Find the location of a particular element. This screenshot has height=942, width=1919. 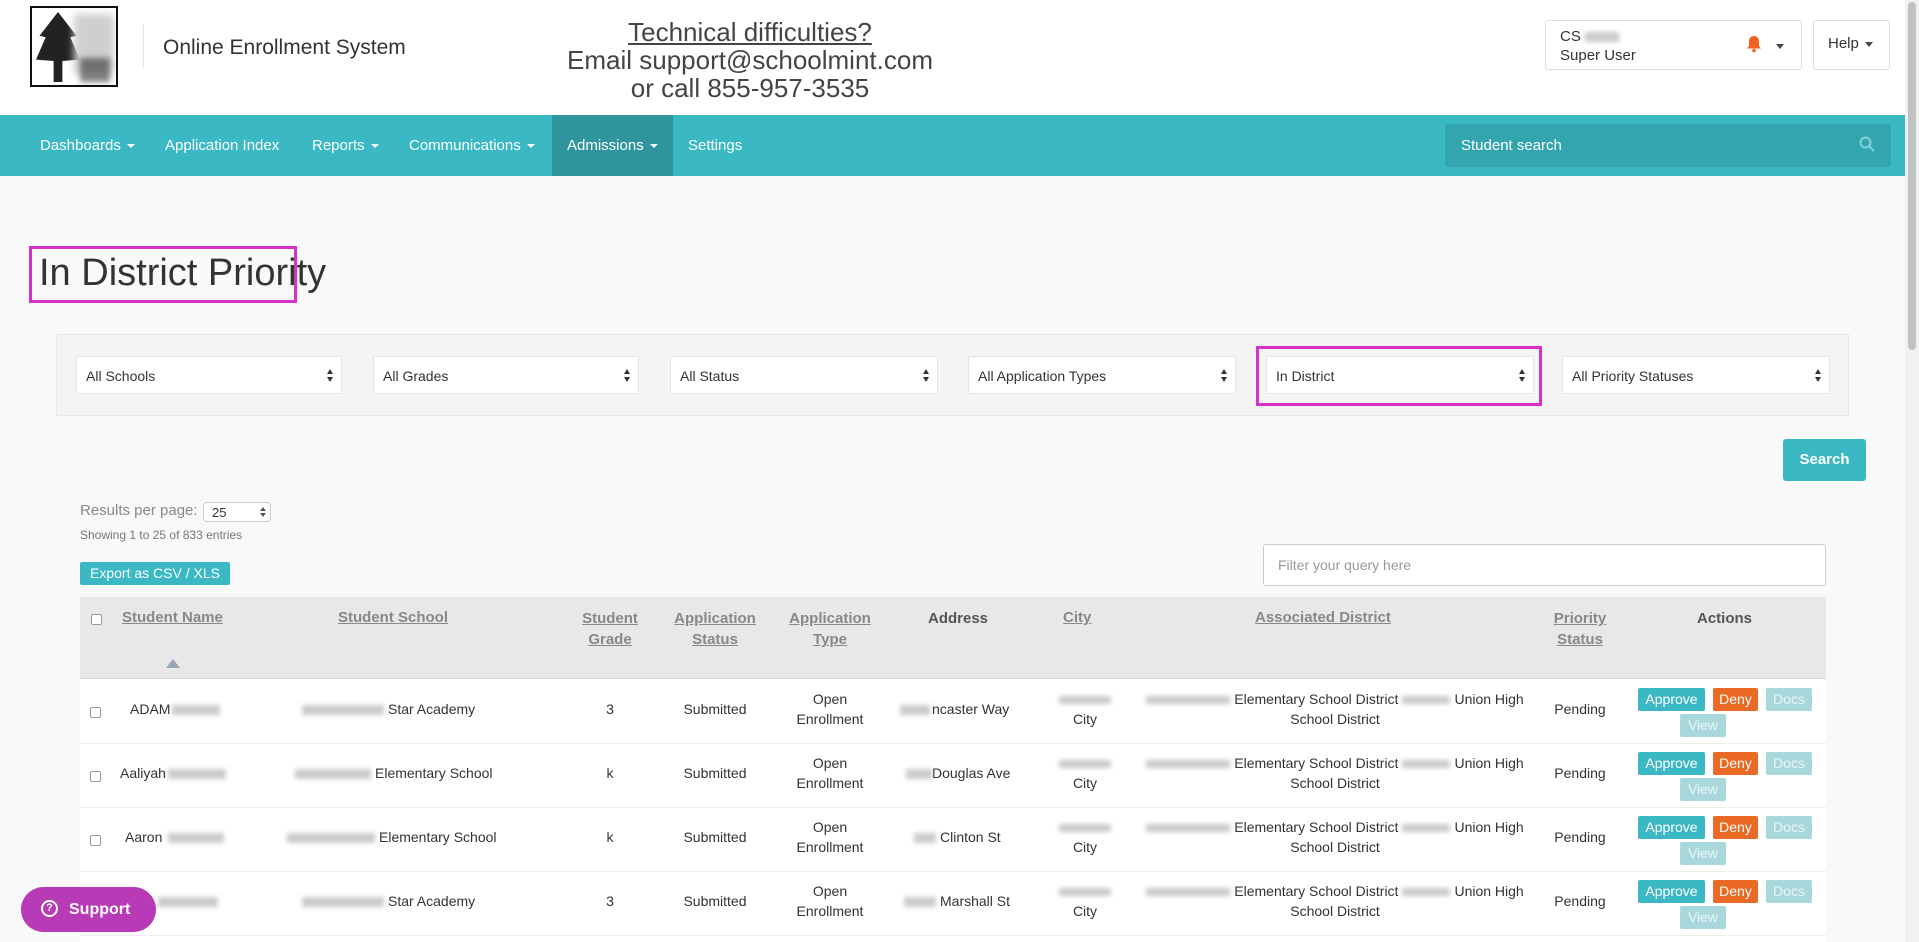

filter-query-input is located at coordinates (1544, 565).